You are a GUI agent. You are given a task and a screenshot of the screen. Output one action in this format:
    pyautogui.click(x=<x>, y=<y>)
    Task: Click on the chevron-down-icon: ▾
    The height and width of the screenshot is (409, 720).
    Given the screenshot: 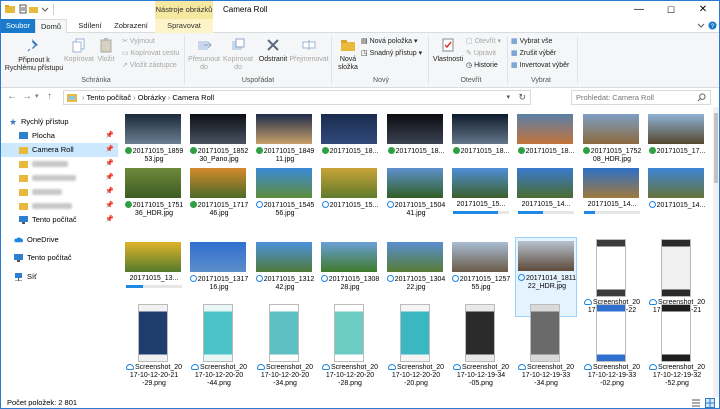 What is the action you would take?
    pyautogui.click(x=508, y=97)
    